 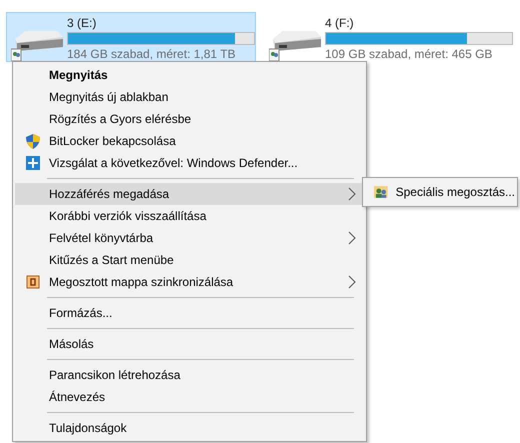 What do you see at coordinates (189, 216) in the screenshot?
I see `menu-item: Korábbi verziók visszaállítása` at bounding box center [189, 216].